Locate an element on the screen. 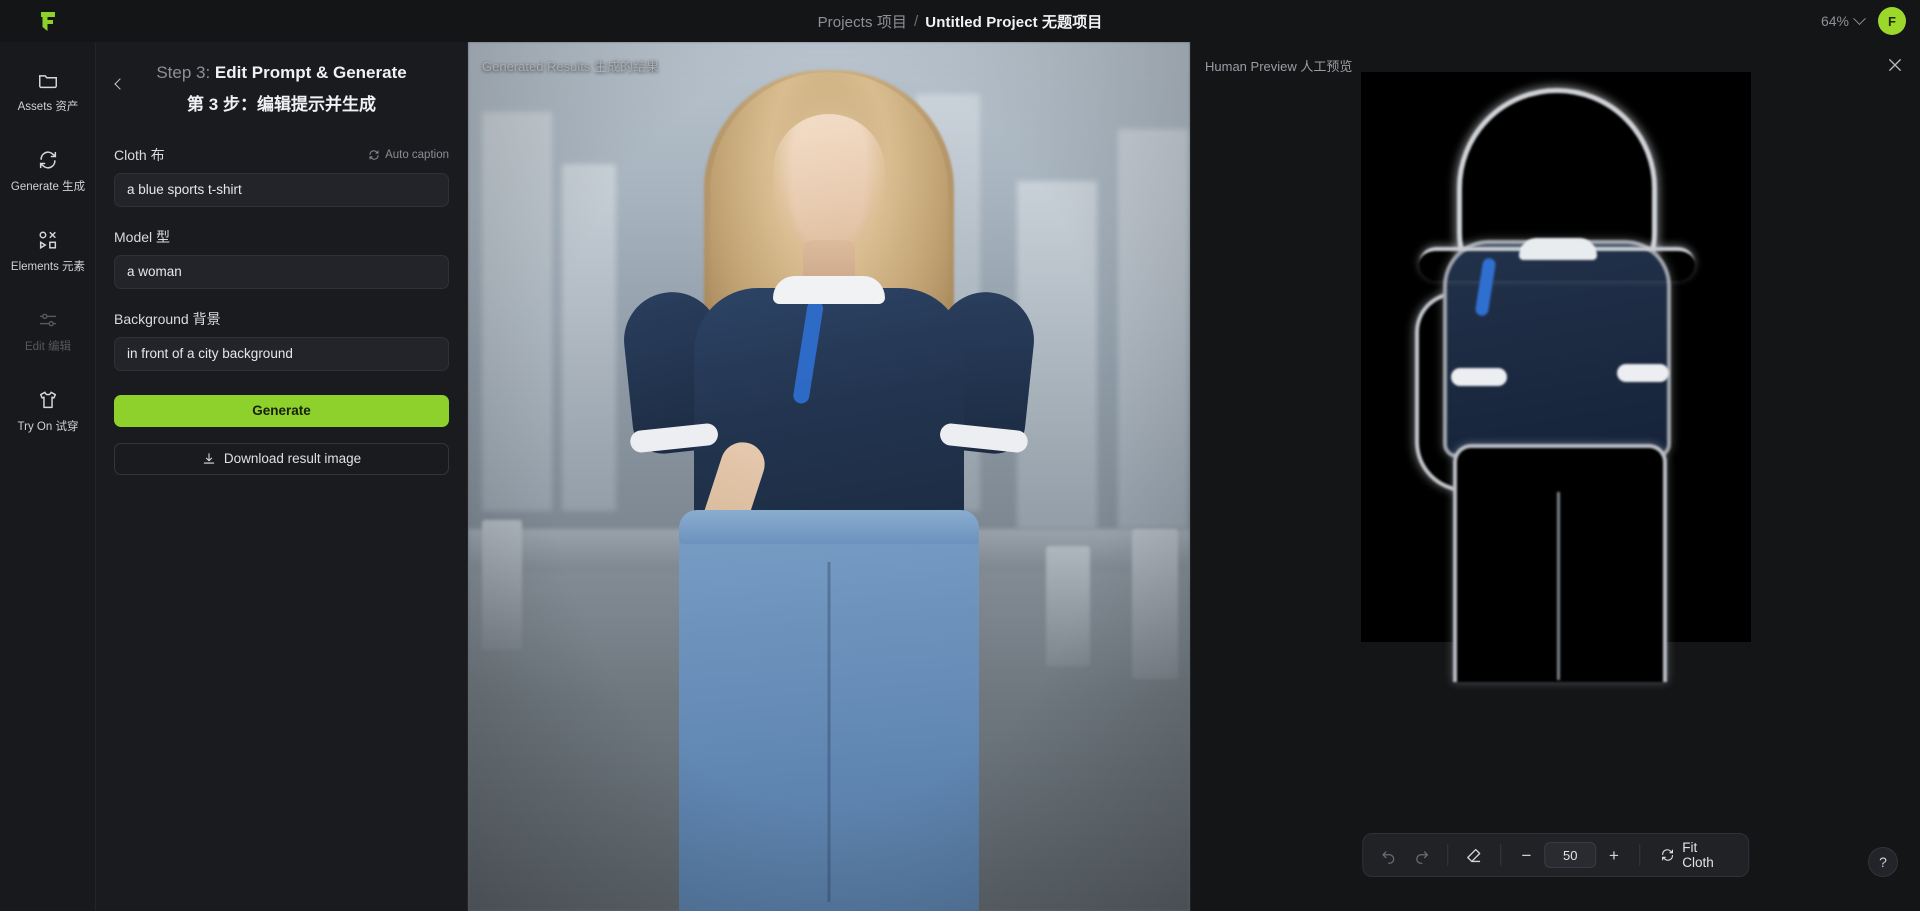 This screenshot has width=1920, height=911. brush-decrease-button: − is located at coordinates (1526, 855).